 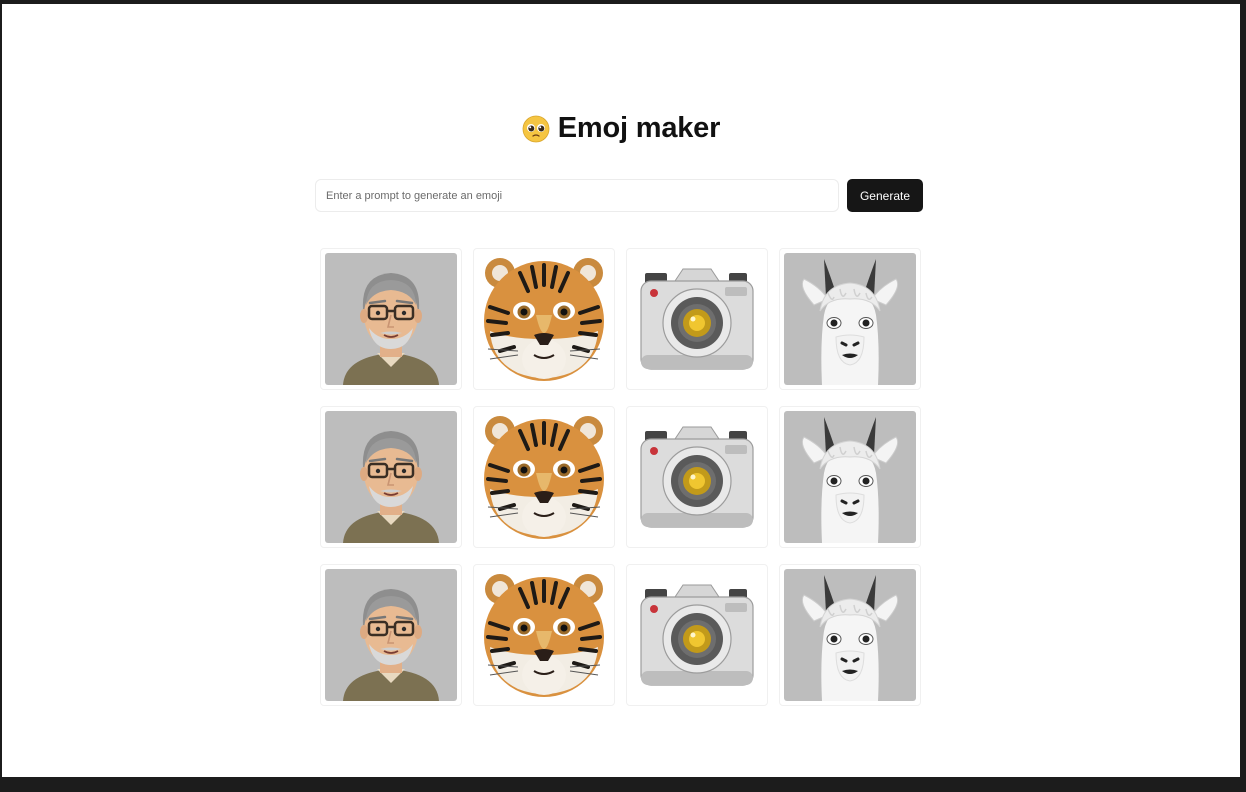 What do you see at coordinates (536, 128) in the screenshot?
I see `pleading-face-icon` at bounding box center [536, 128].